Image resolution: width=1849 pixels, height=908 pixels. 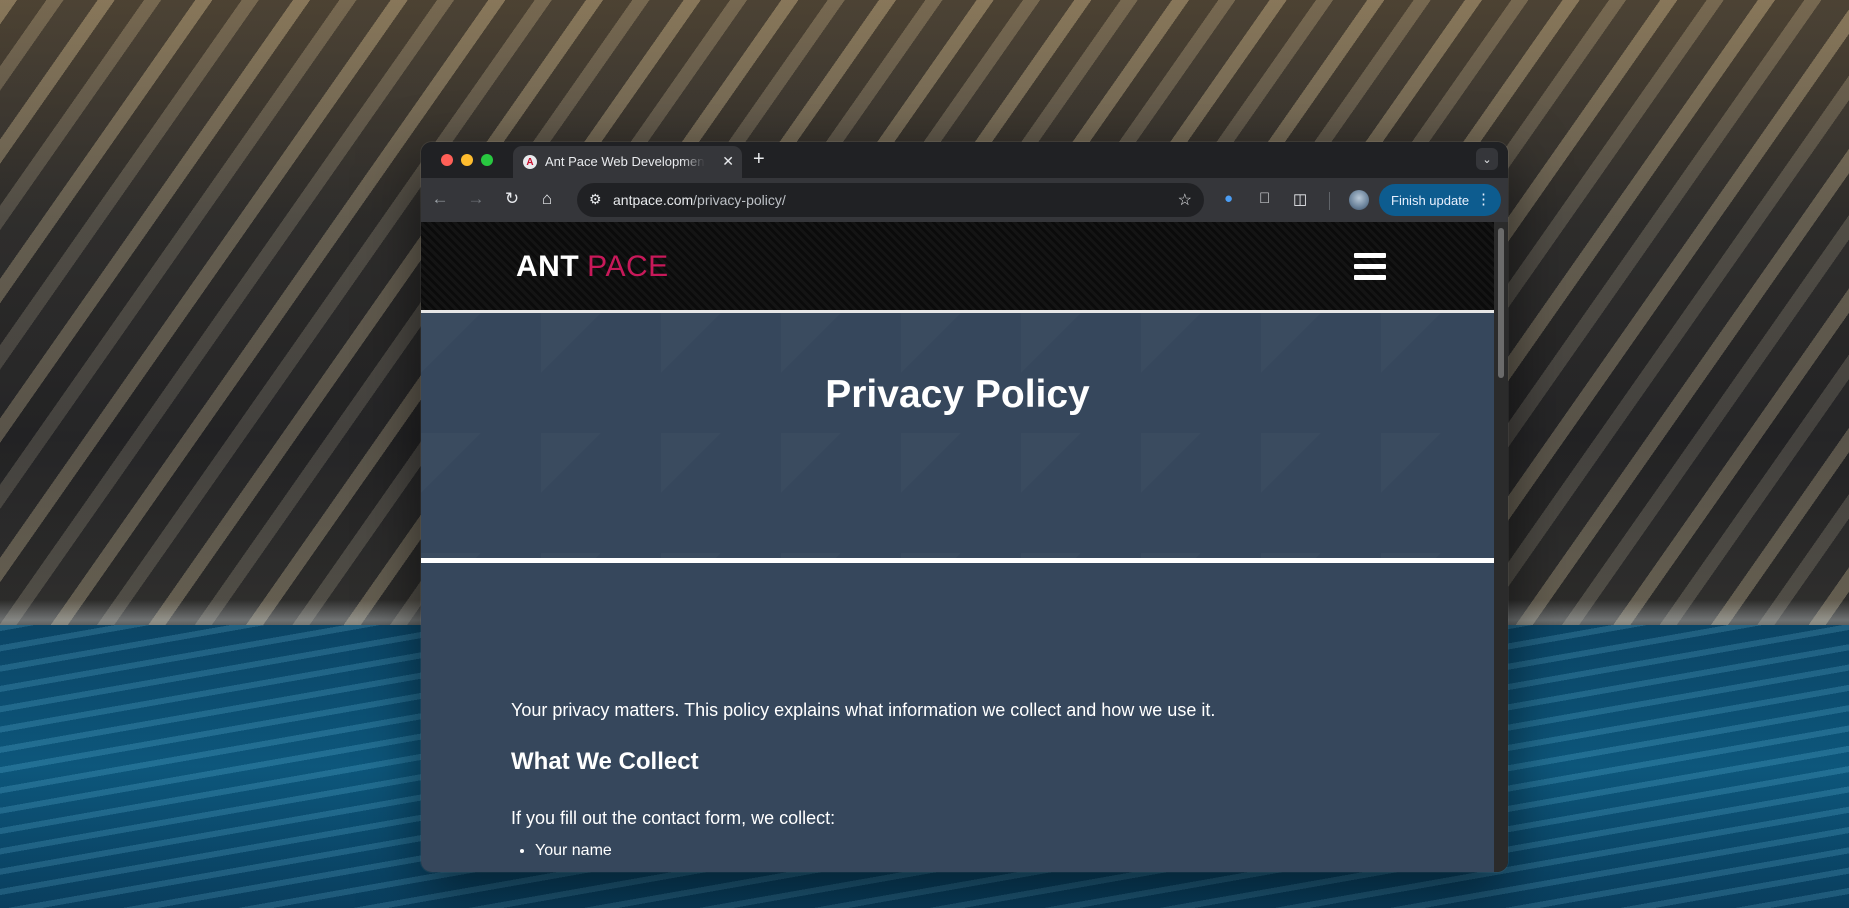 What do you see at coordinates (1228, 198) in the screenshot?
I see `extension-edge-icon: ●` at bounding box center [1228, 198].